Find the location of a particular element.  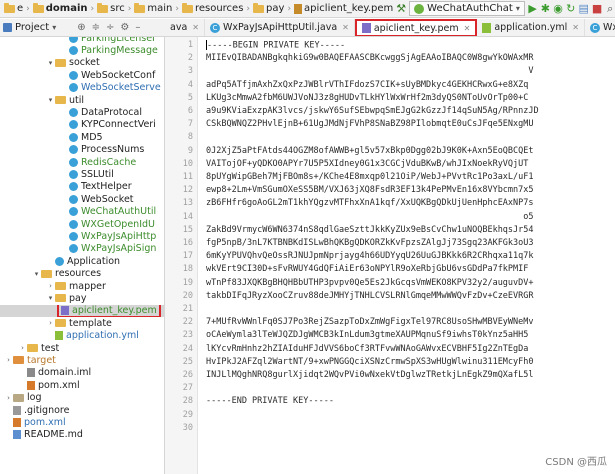

breadcrumb-item: src is located at coordinates (111, 8).